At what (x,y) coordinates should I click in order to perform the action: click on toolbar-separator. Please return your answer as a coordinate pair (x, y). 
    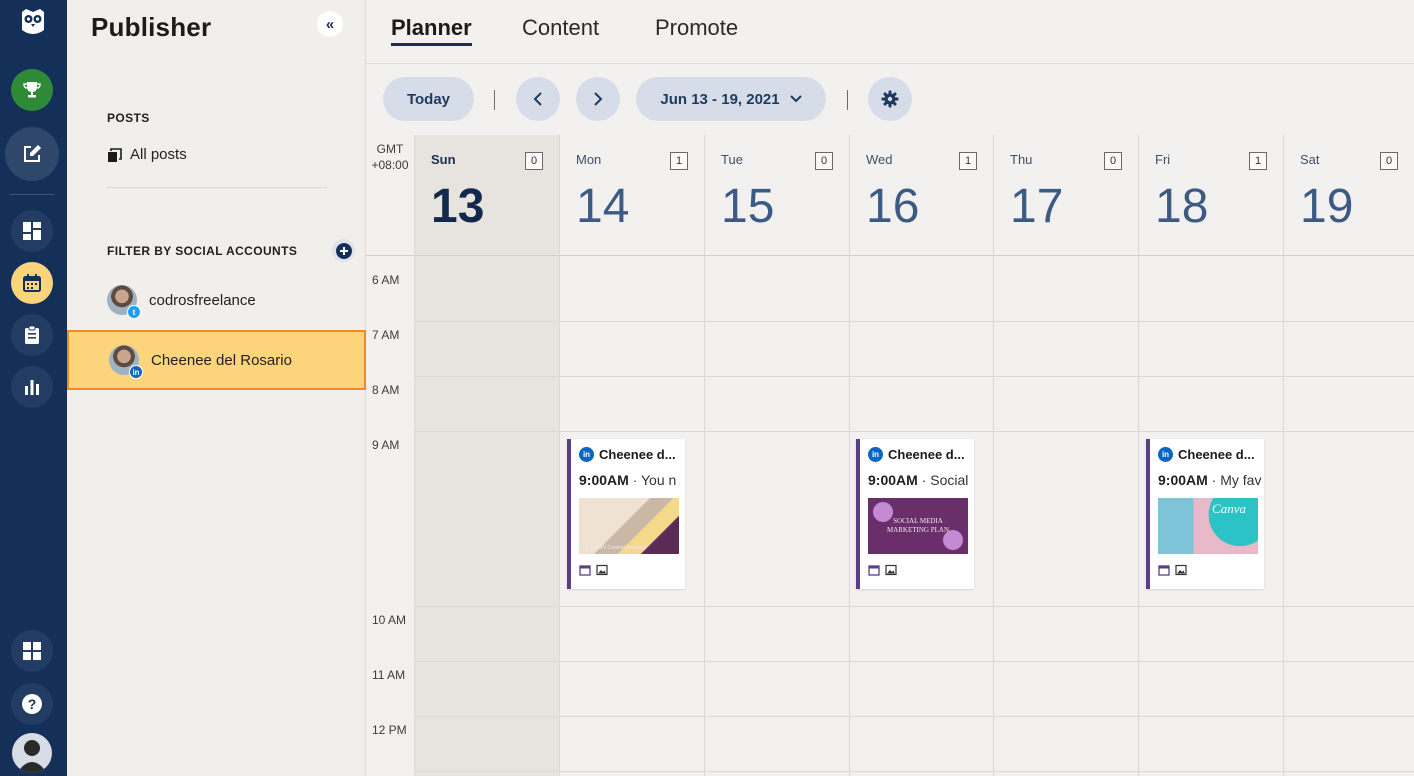
    Looking at the image, I should click on (494, 100).